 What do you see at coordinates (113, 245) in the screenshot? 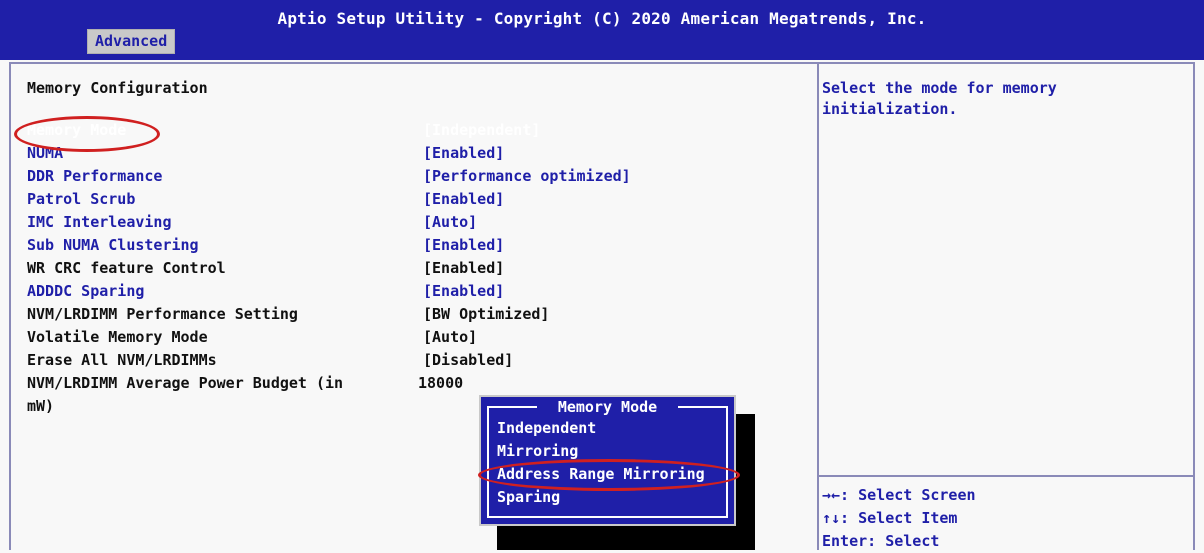
I see `setting-label: Sub NUMA Clustering` at bounding box center [113, 245].